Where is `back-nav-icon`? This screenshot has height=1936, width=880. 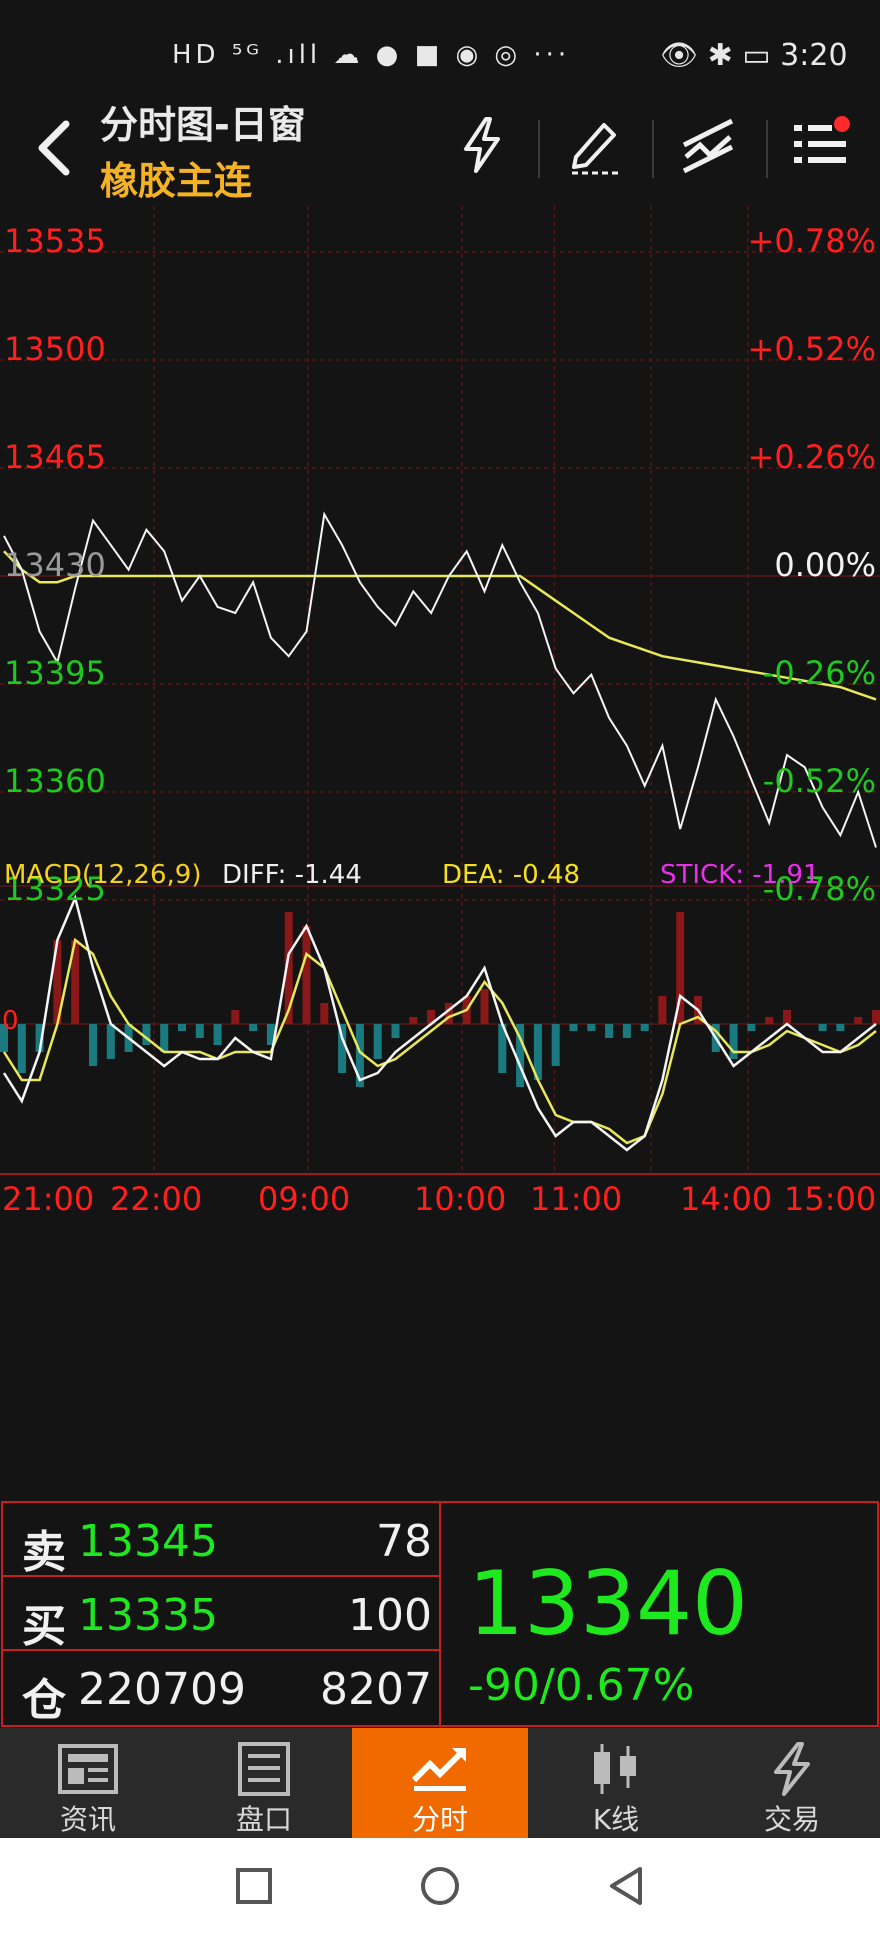 back-nav-icon is located at coordinates (626, 1888).